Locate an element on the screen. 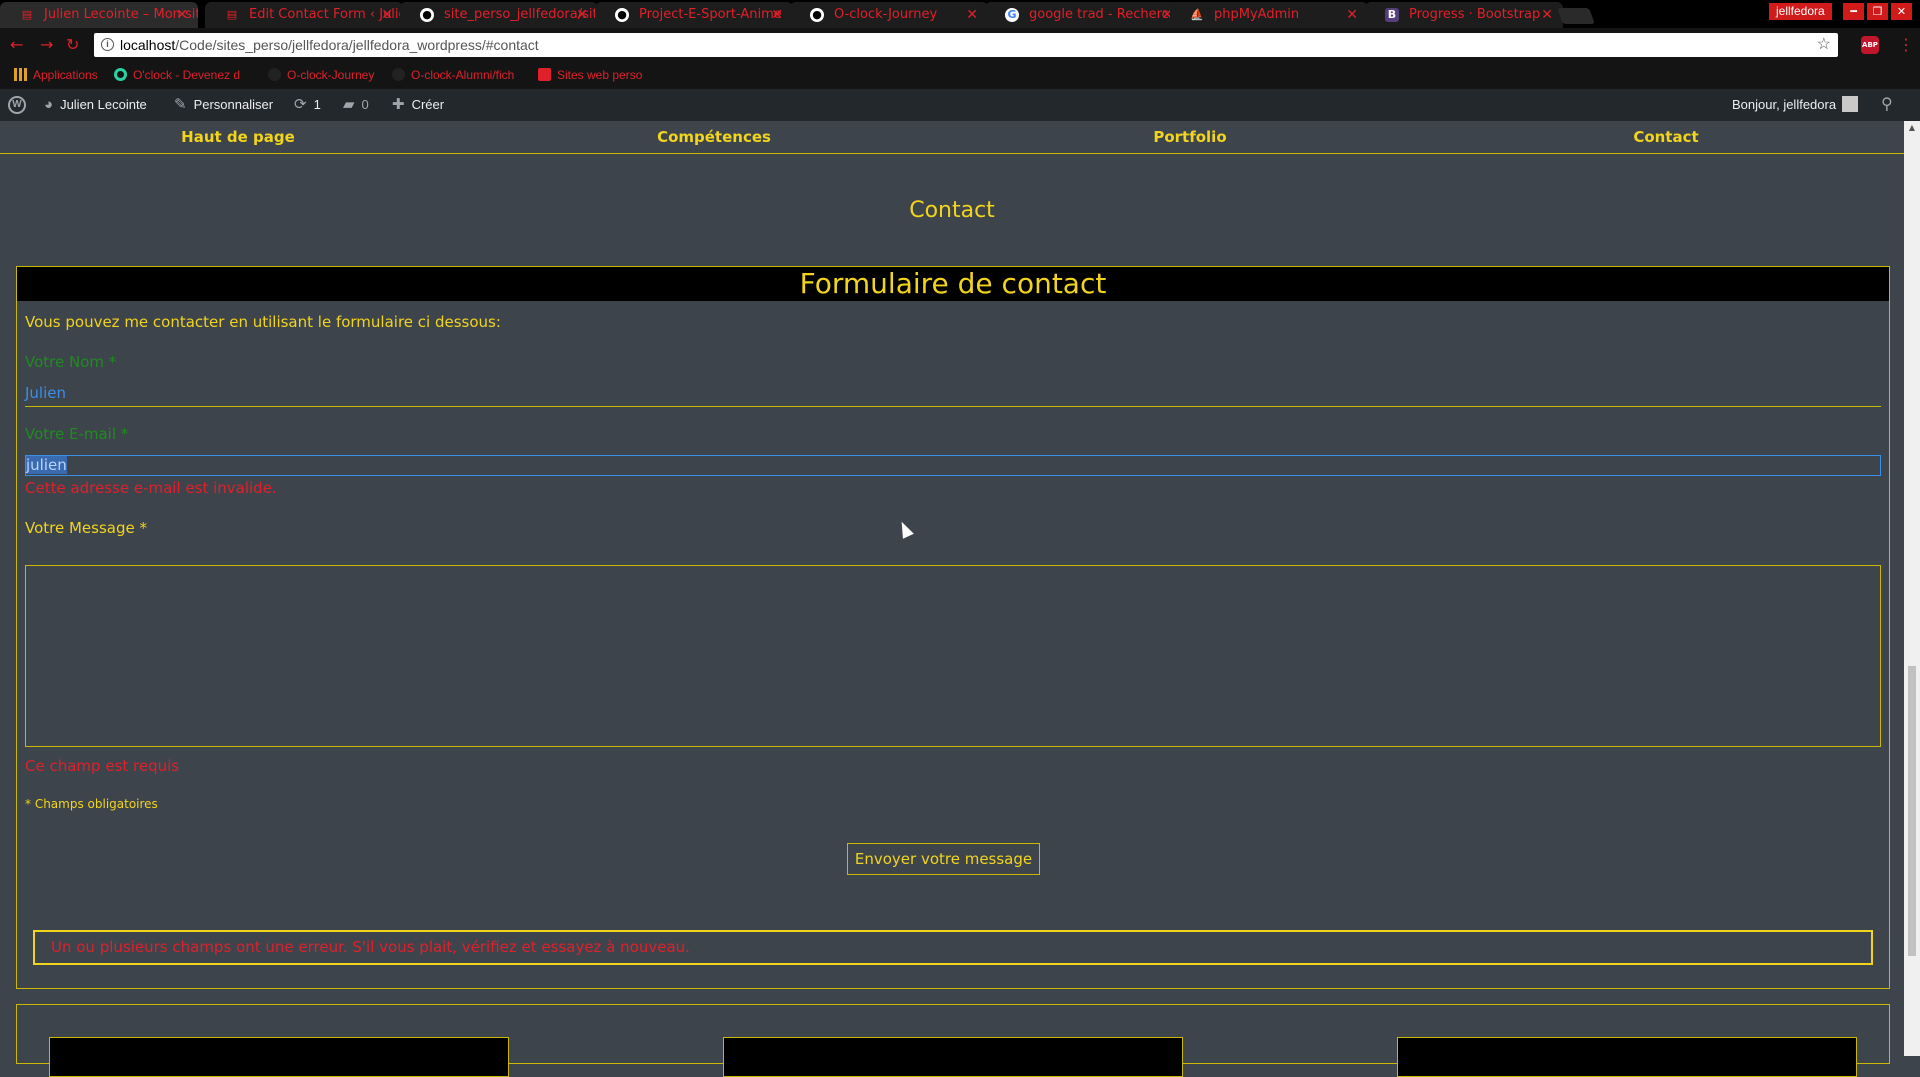 The image size is (1920, 1077). customize-label: Personnaliser is located at coordinates (233, 104).